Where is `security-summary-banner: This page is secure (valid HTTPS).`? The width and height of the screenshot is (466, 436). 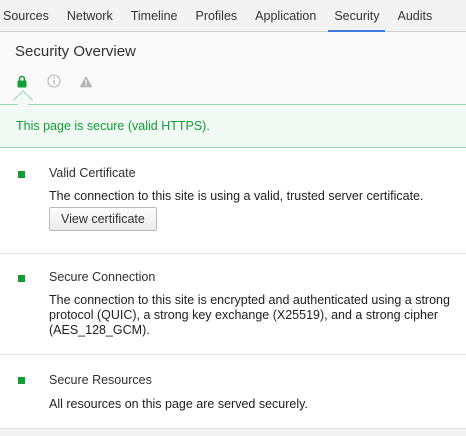 security-summary-banner: This page is secure (valid HTTPS). is located at coordinates (233, 126).